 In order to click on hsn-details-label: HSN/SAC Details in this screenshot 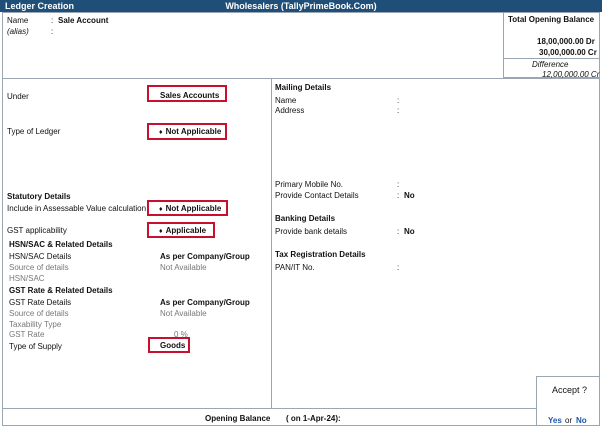, I will do `click(40, 256)`.